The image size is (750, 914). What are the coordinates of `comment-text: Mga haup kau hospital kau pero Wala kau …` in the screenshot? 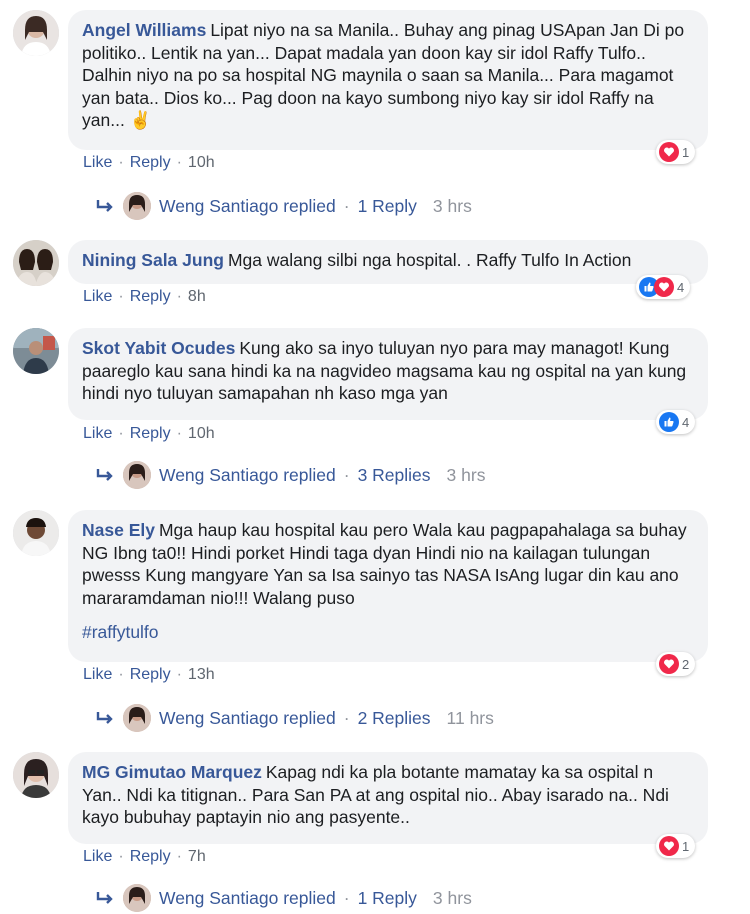 It's located at (384, 564).